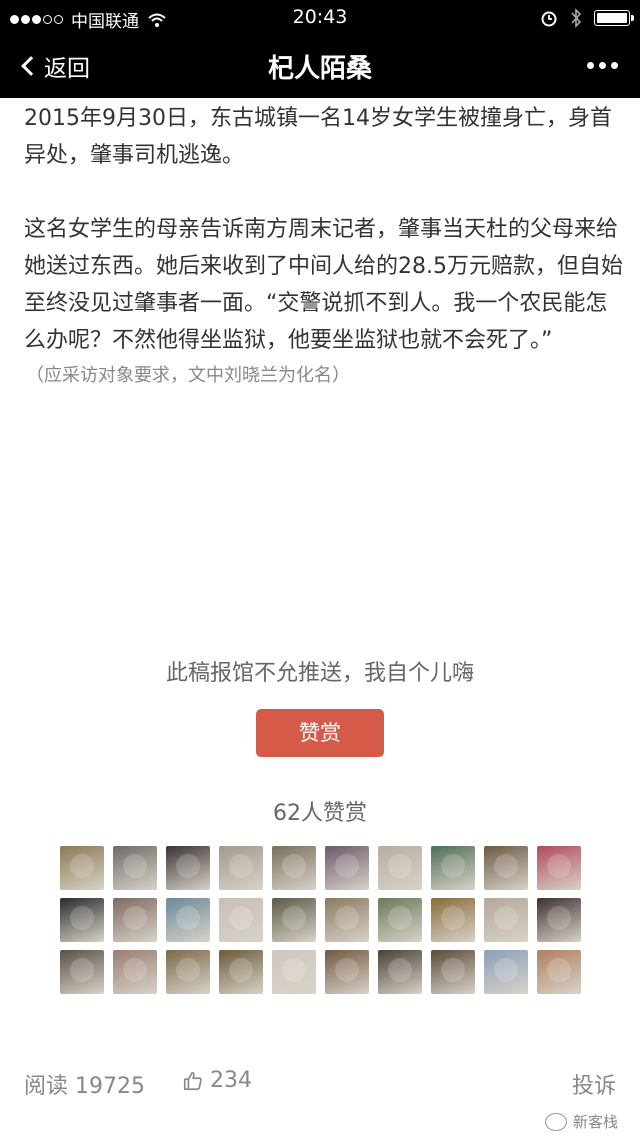 This screenshot has width=640, height=1138. I want to click on like-count: 234, so click(231, 1080).